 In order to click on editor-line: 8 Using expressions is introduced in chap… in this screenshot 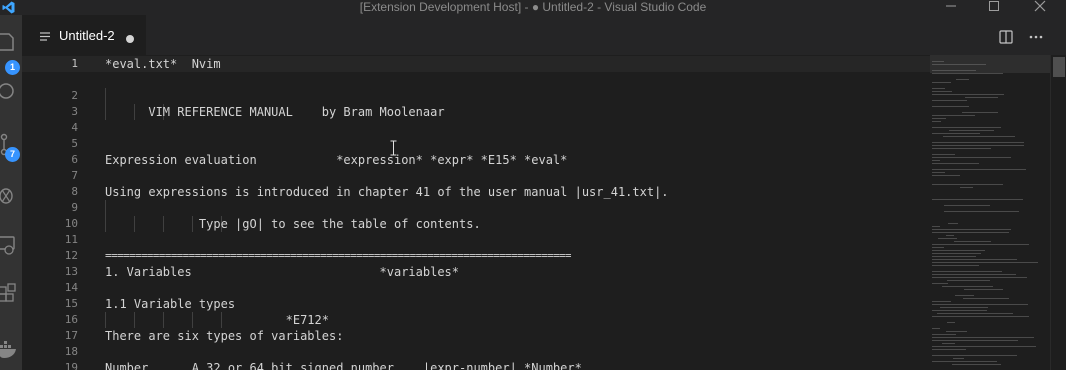, I will do `click(476, 192)`.